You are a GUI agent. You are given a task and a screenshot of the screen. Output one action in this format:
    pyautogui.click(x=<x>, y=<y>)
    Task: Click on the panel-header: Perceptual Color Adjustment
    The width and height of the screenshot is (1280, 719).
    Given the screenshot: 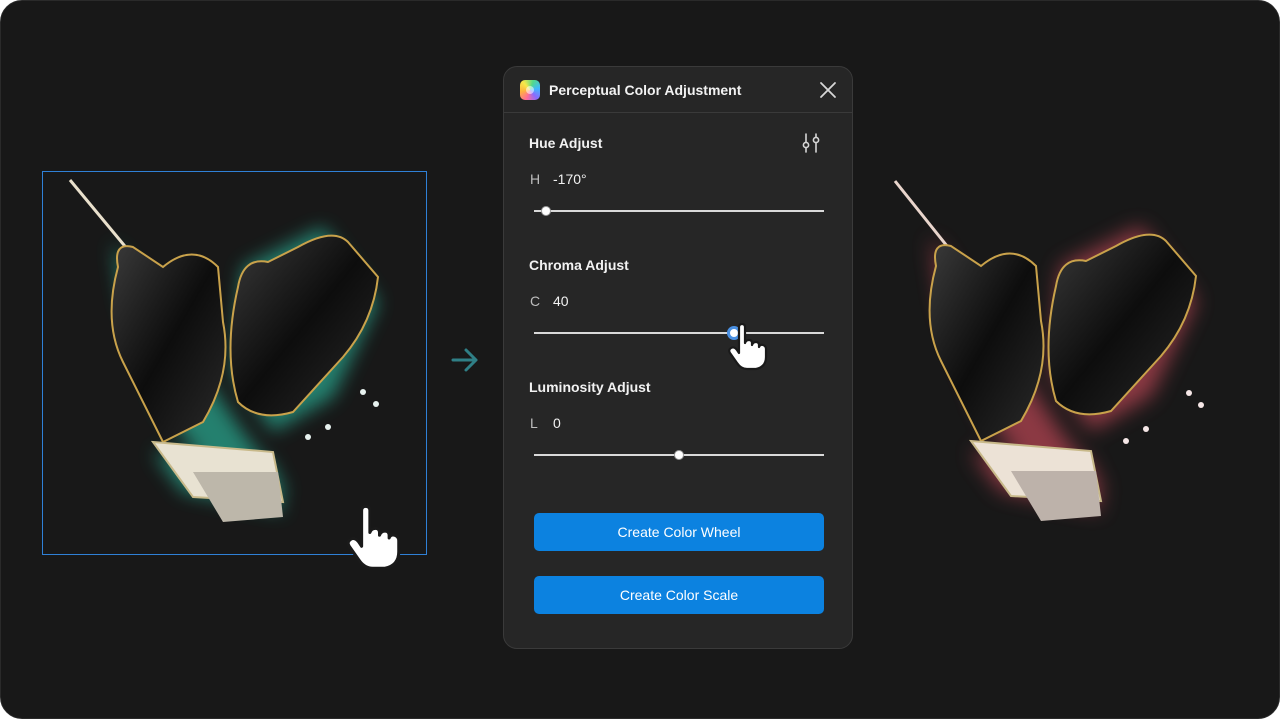 What is the action you would take?
    pyautogui.click(x=678, y=90)
    